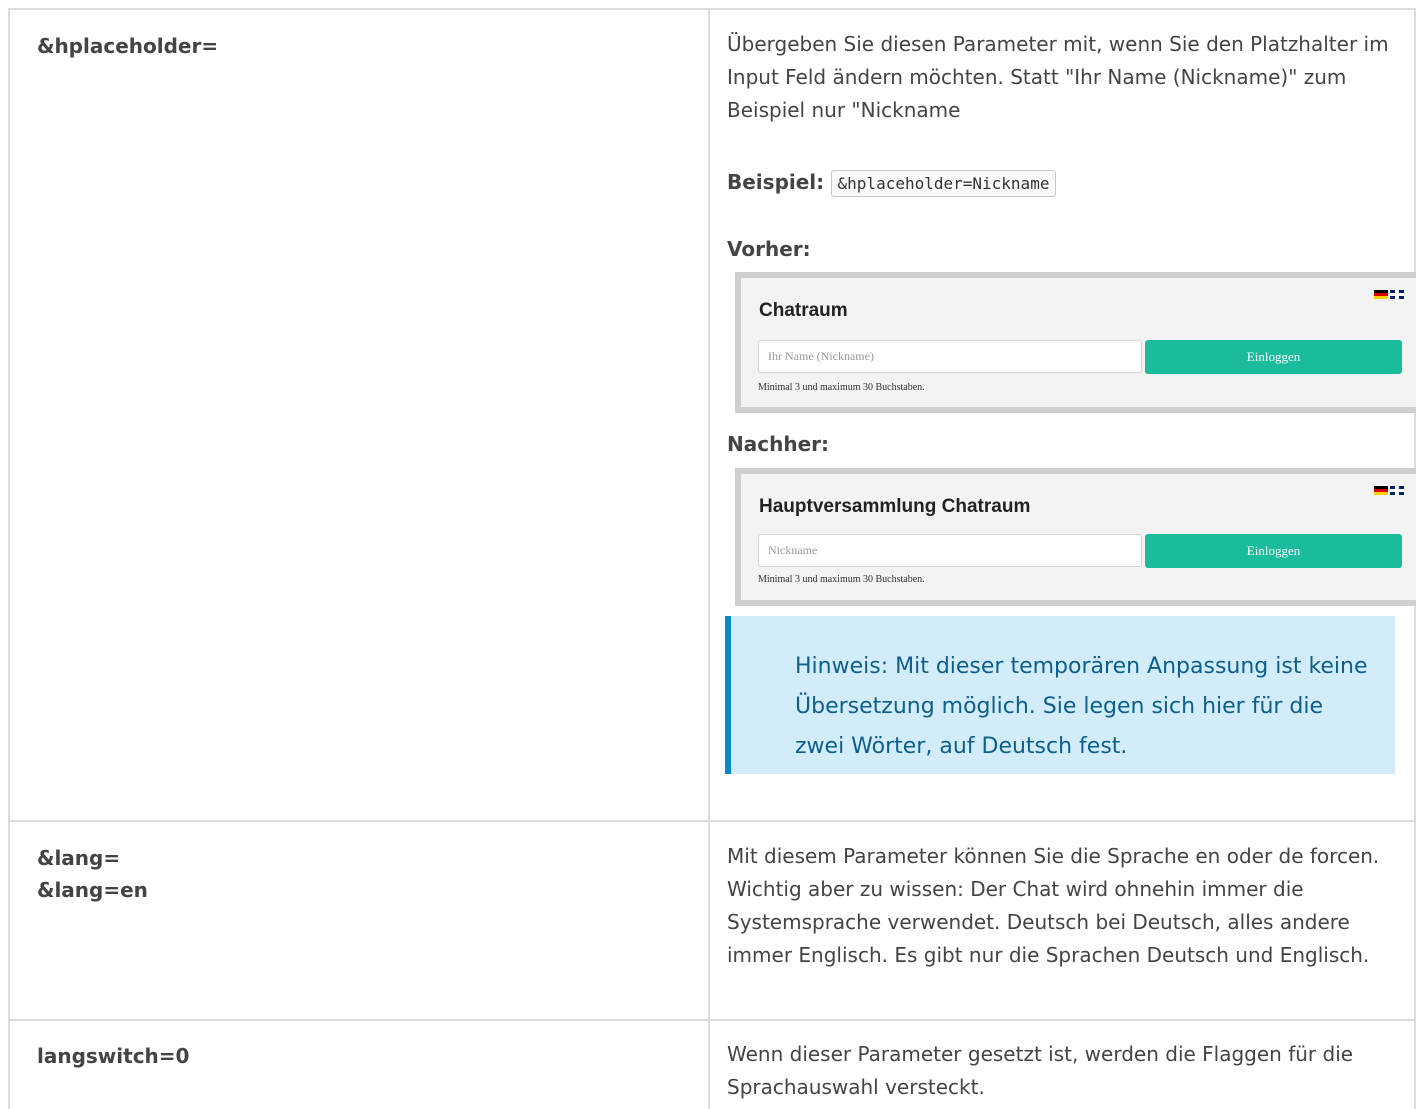 Image resolution: width=1416 pixels, height=1109 pixels. I want to click on before-label: Vorher:, so click(769, 249).